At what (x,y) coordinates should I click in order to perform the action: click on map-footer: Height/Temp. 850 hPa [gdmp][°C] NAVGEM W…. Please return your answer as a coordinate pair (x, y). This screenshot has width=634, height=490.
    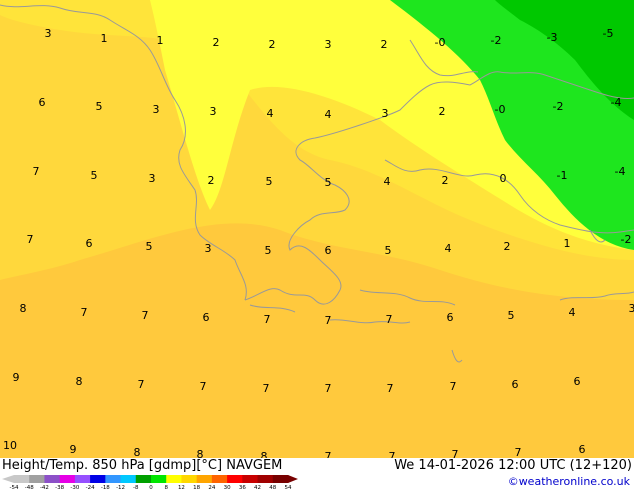
    Looking at the image, I should click on (317, 474).